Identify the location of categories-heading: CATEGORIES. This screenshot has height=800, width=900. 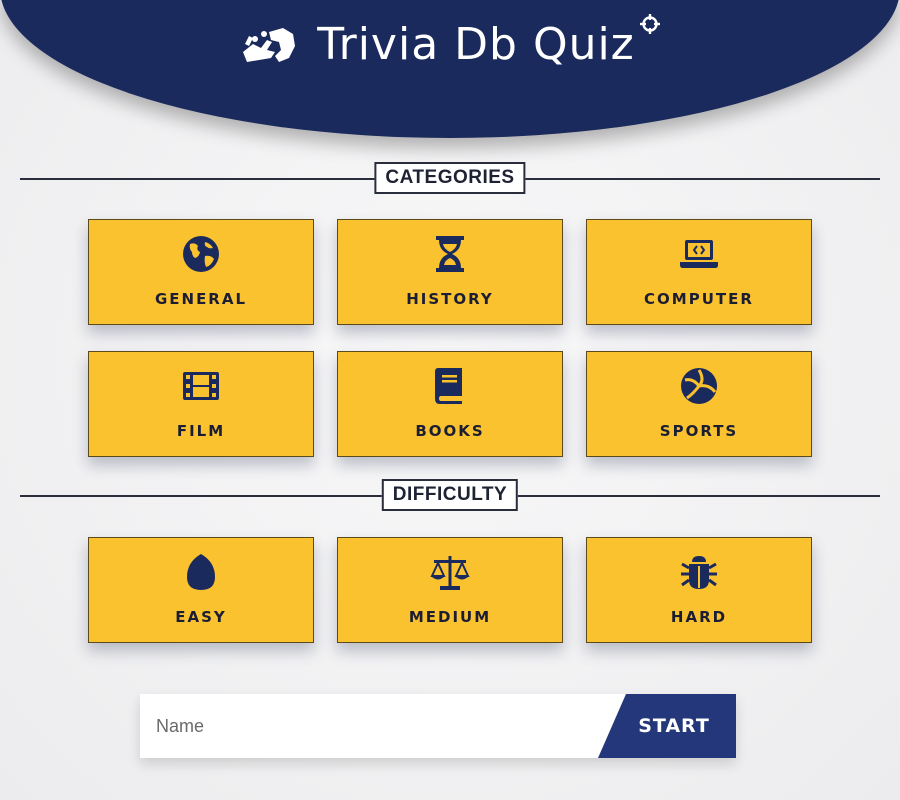
(450, 178).